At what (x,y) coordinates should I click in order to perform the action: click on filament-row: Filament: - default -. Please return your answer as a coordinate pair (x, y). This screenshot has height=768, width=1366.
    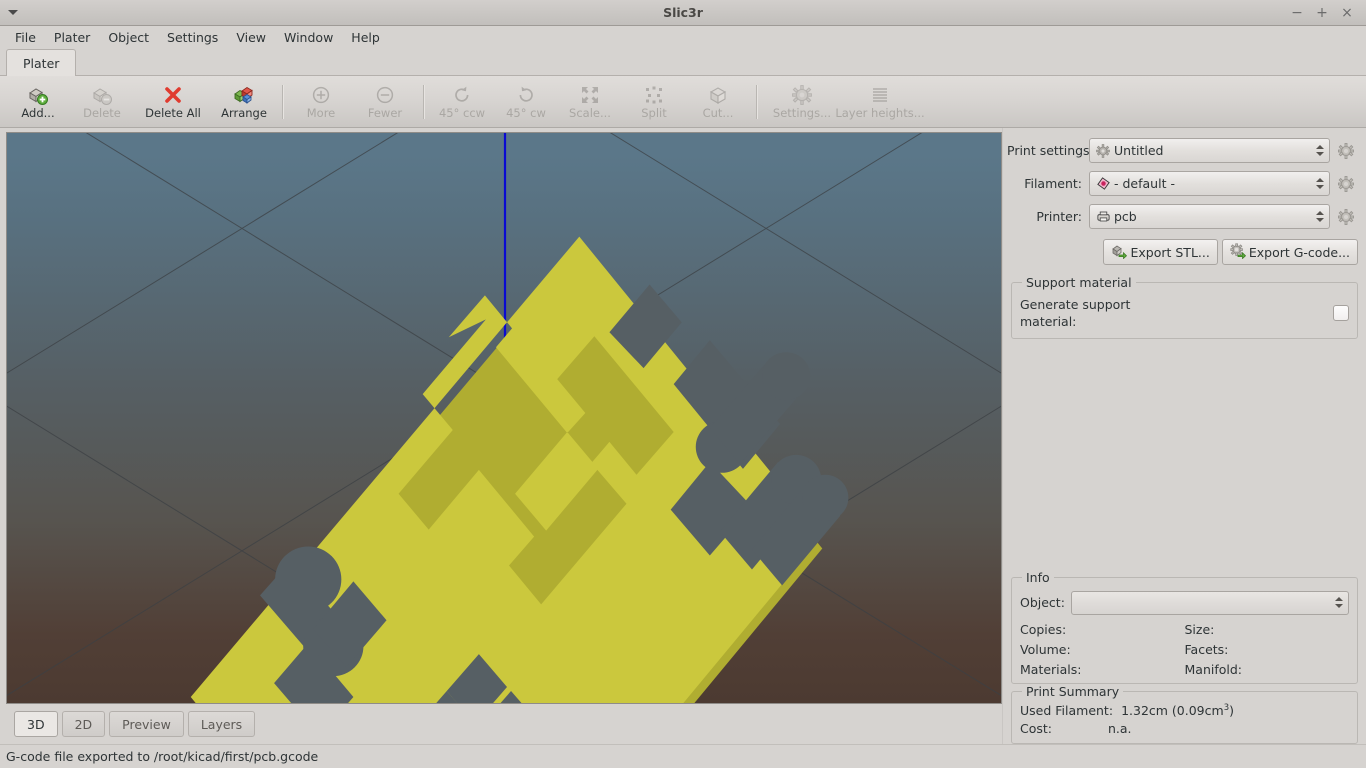
    Looking at the image, I should click on (1182, 183).